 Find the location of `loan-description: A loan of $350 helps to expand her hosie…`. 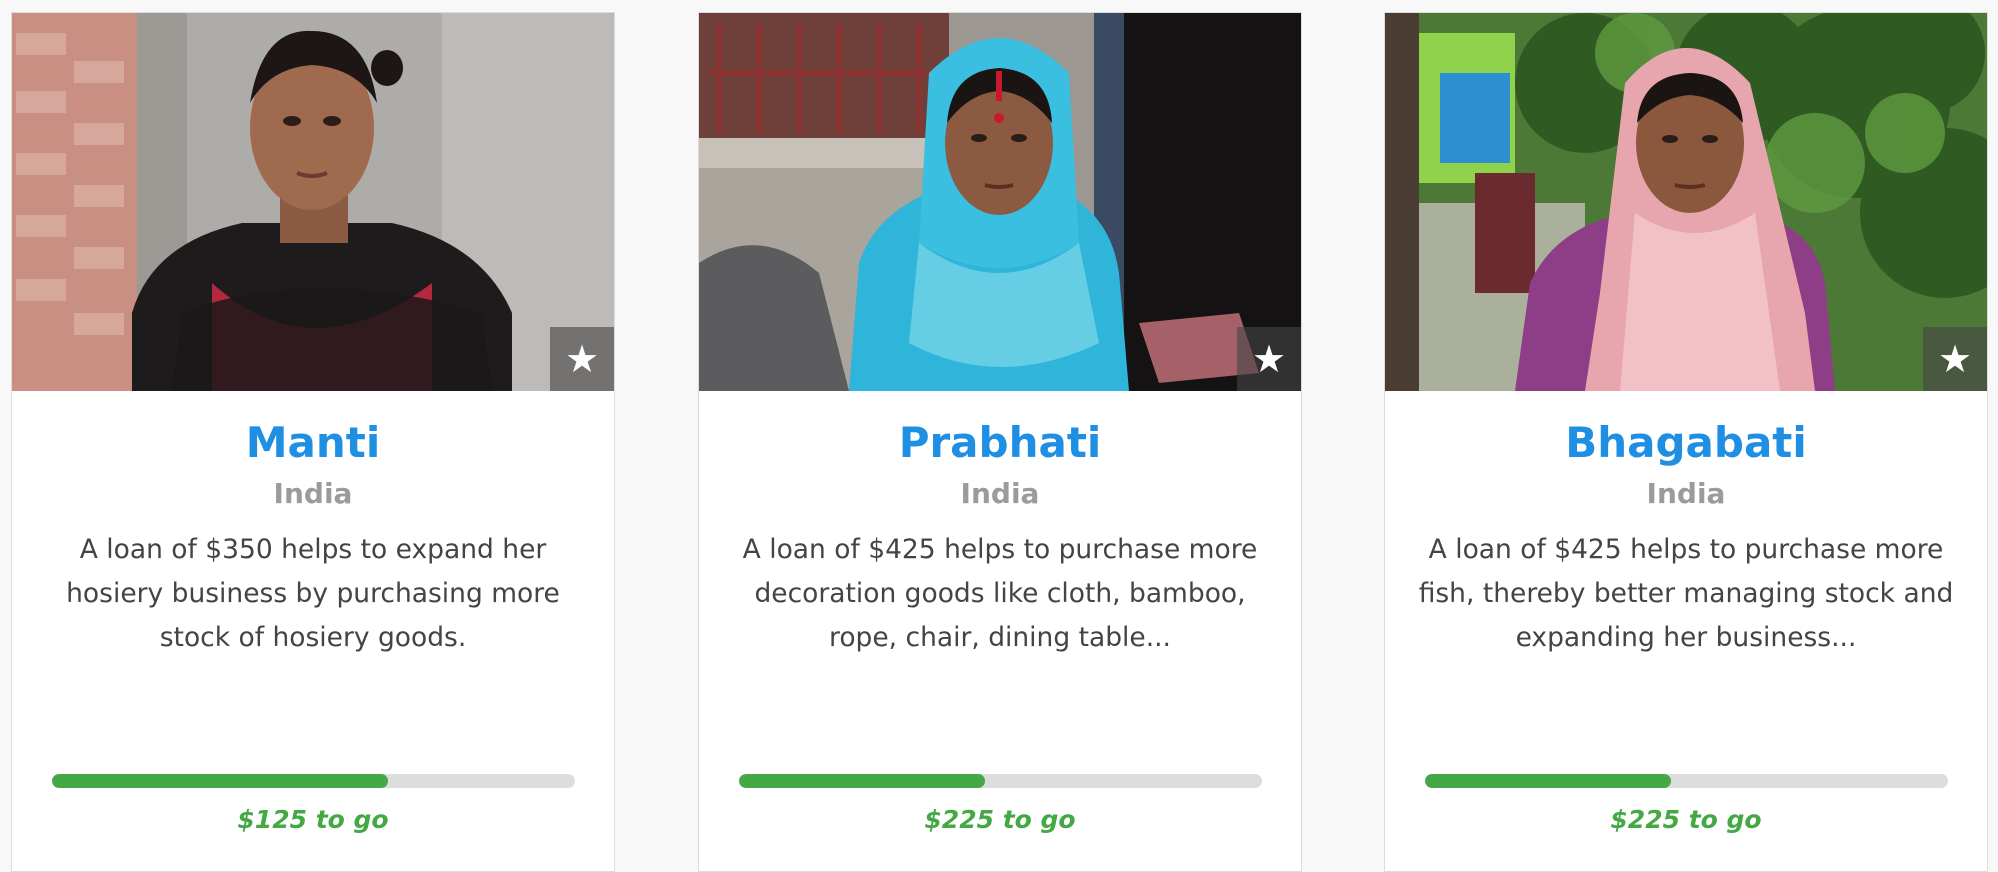

loan-description: A loan of $350 helps to expand her hosie… is located at coordinates (313, 593).